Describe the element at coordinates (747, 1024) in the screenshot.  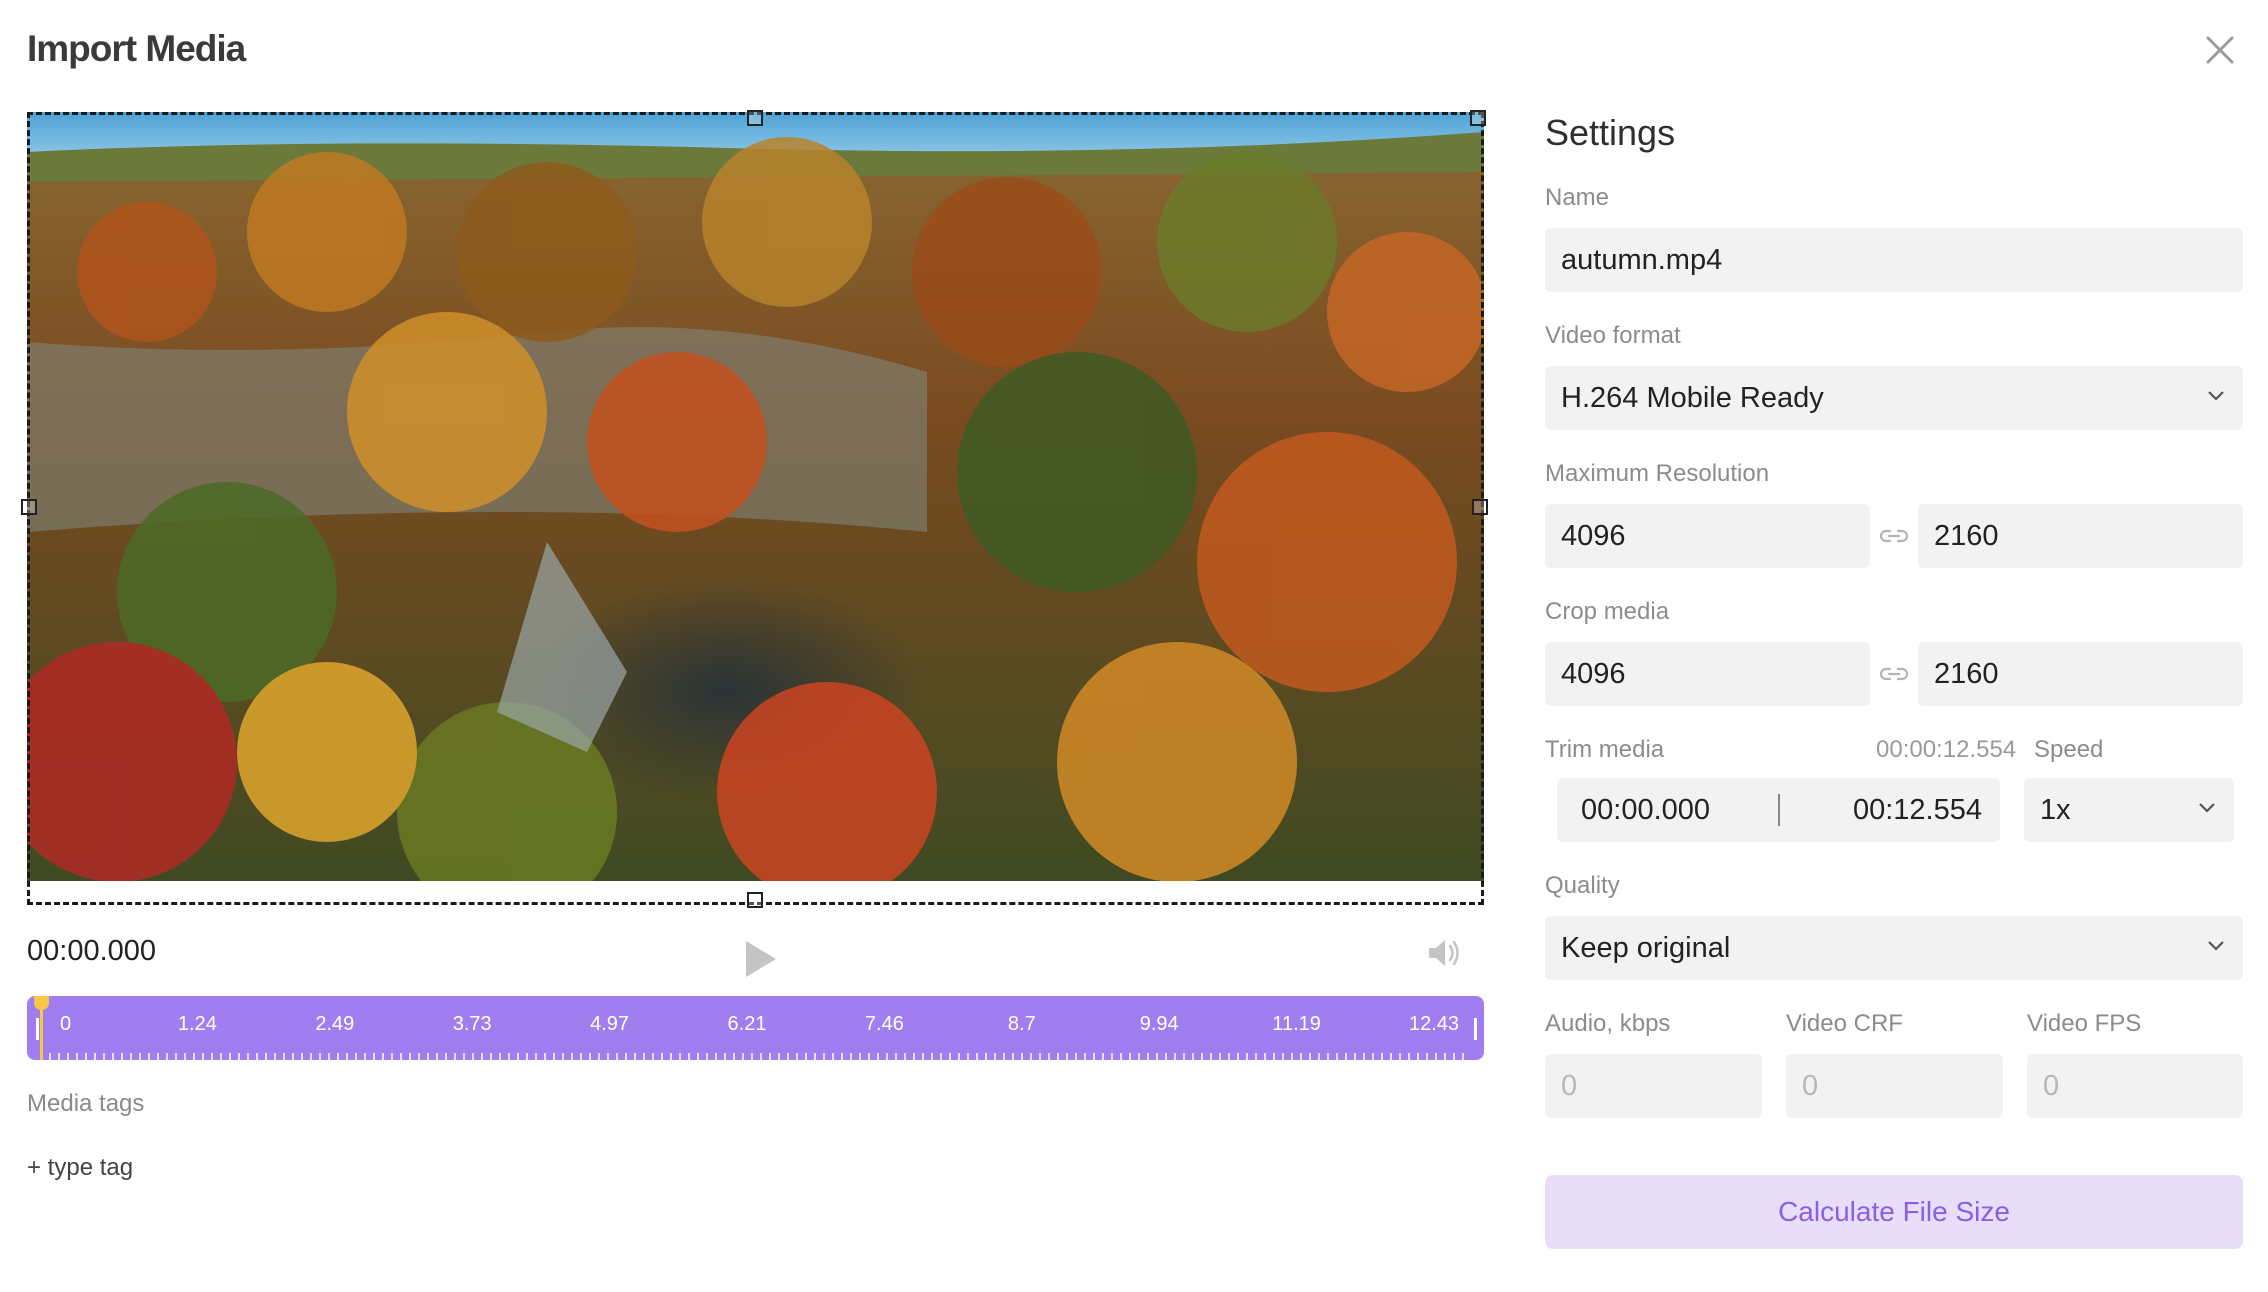
I see `timeline-label: 6.21` at that location.